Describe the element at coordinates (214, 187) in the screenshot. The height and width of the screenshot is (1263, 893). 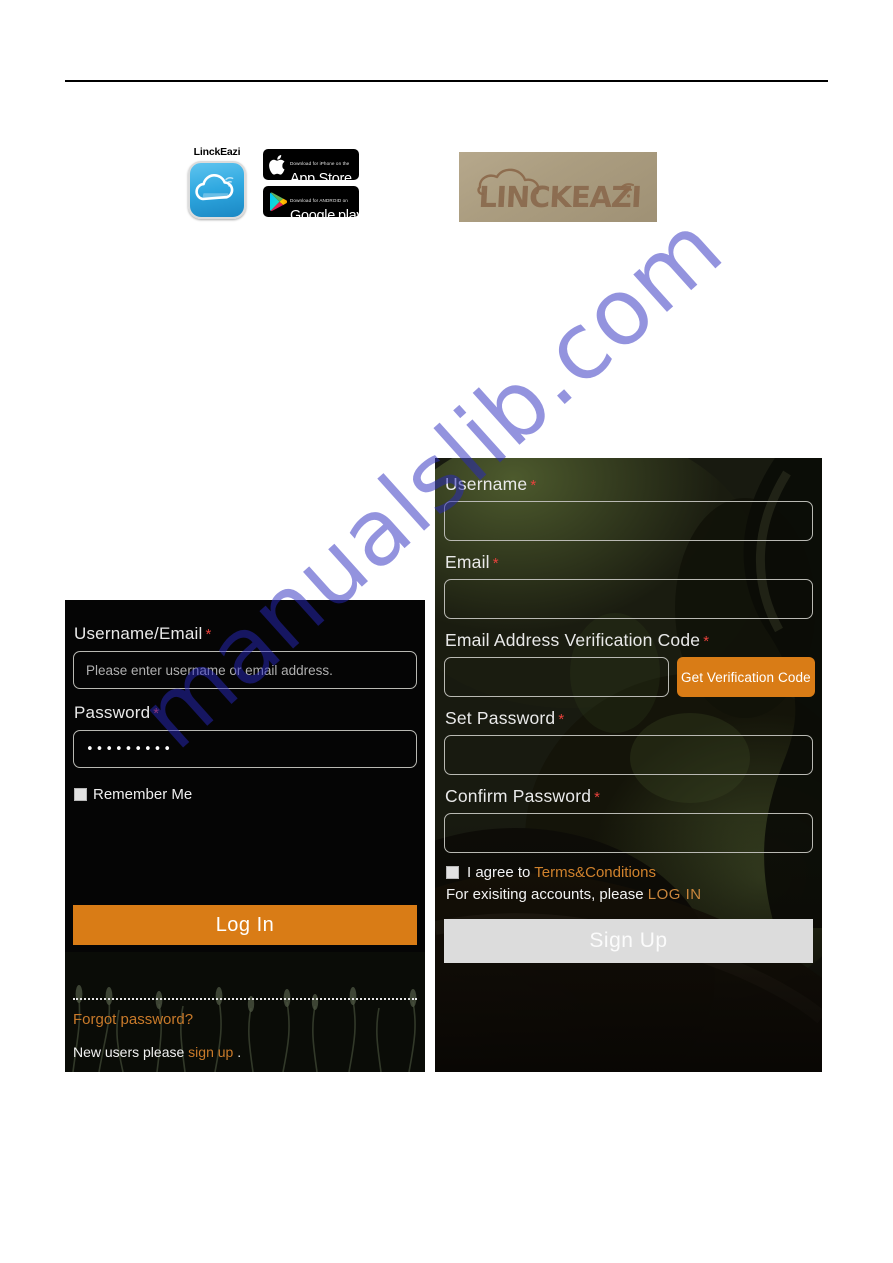
I see `cloud-wifi-glyph` at that location.